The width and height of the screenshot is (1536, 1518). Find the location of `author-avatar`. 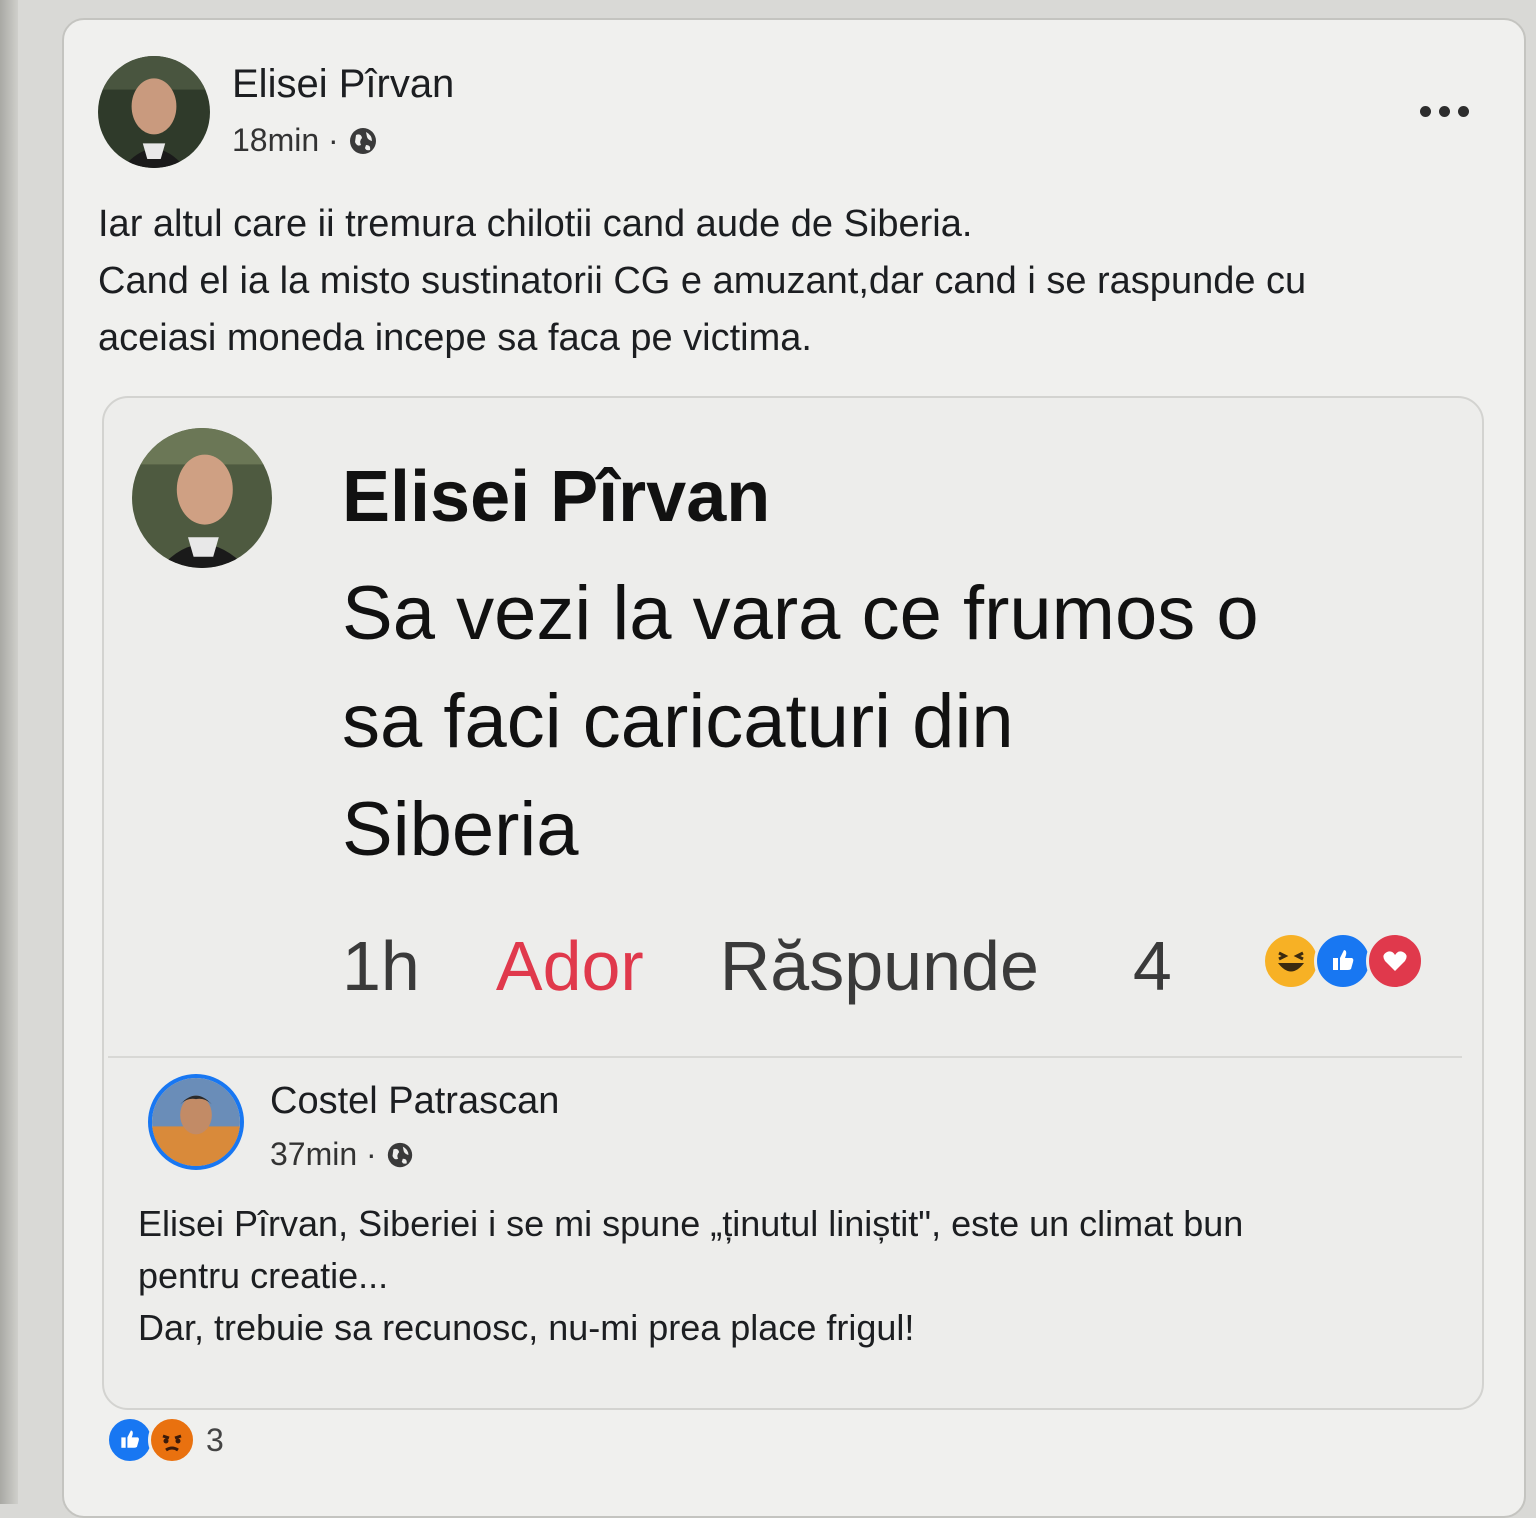

author-avatar is located at coordinates (154, 112).